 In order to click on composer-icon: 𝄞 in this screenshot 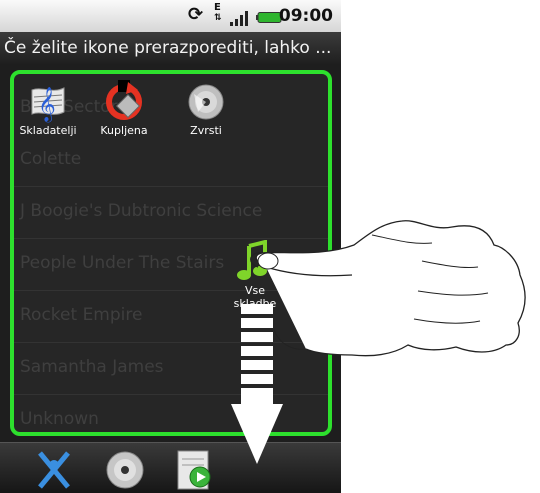, I will do `click(48, 105)`.